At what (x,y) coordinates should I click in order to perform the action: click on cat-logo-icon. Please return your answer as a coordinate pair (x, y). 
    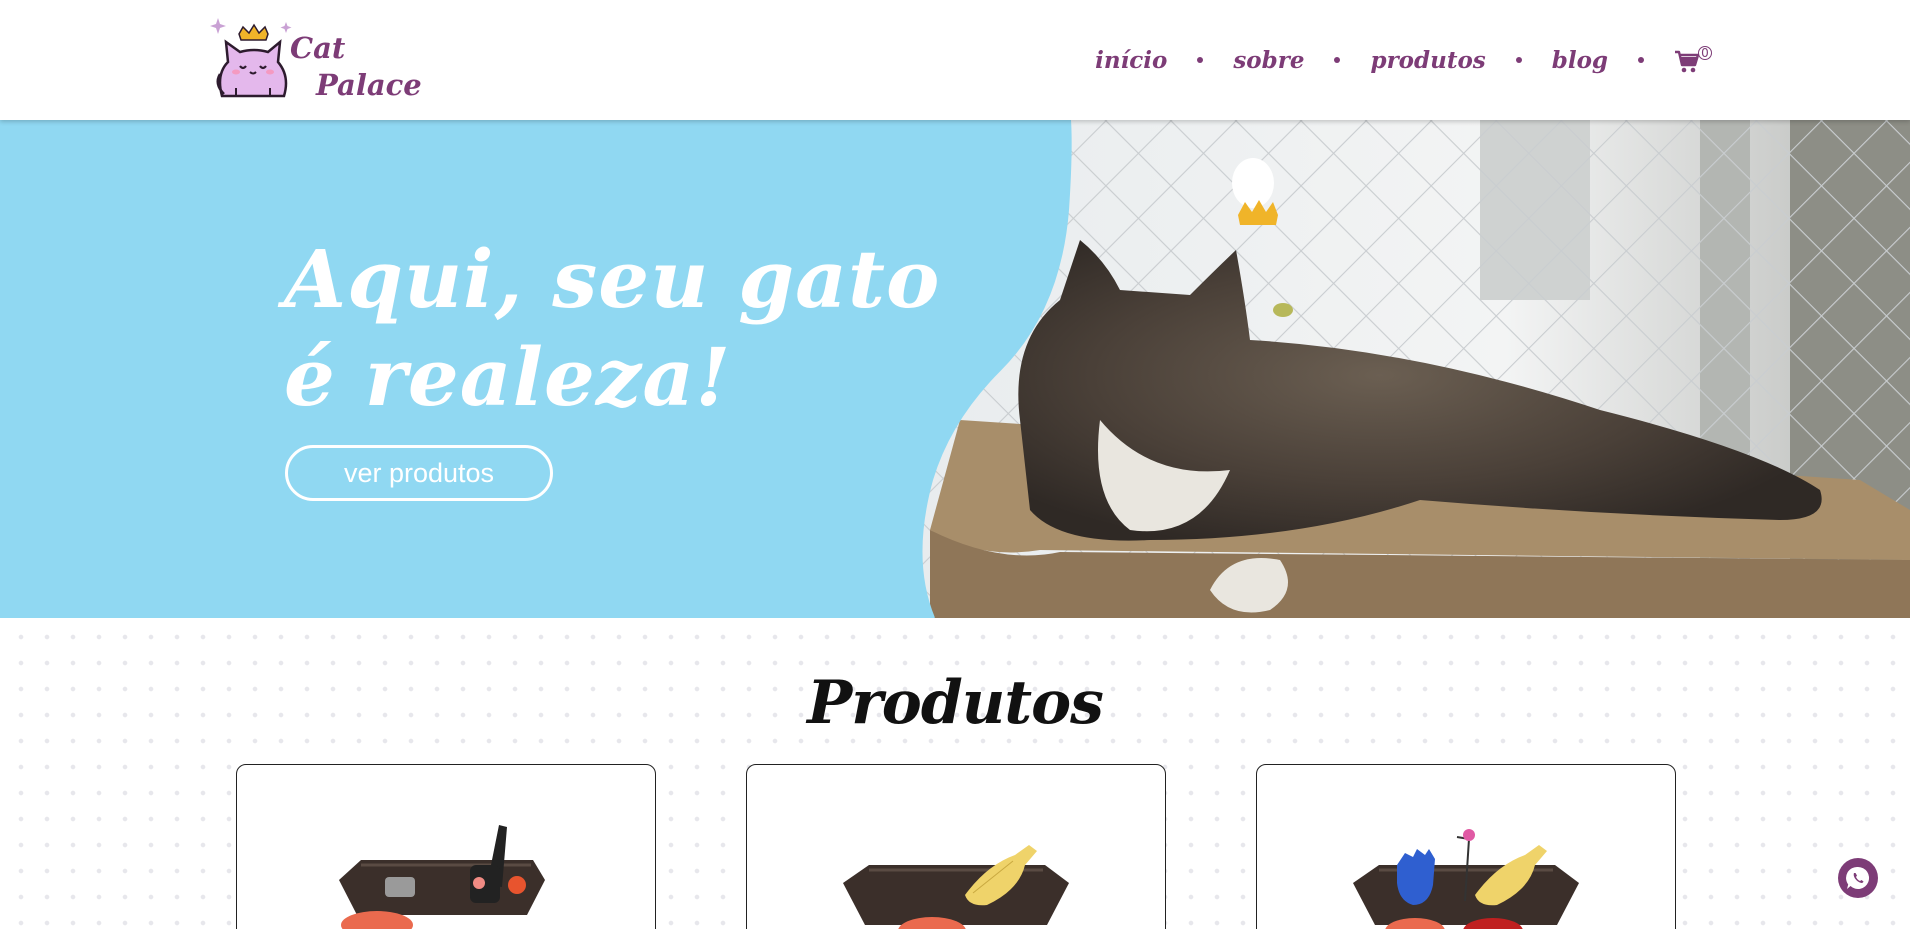
    Looking at the image, I should click on (251, 58).